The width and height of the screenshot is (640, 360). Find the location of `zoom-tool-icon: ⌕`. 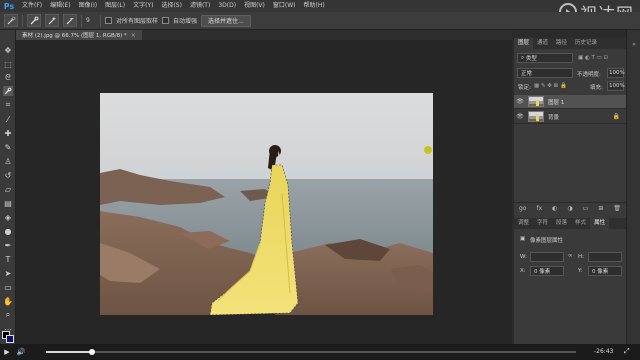

zoom-tool-icon: ⌕ is located at coordinates (8, 315).